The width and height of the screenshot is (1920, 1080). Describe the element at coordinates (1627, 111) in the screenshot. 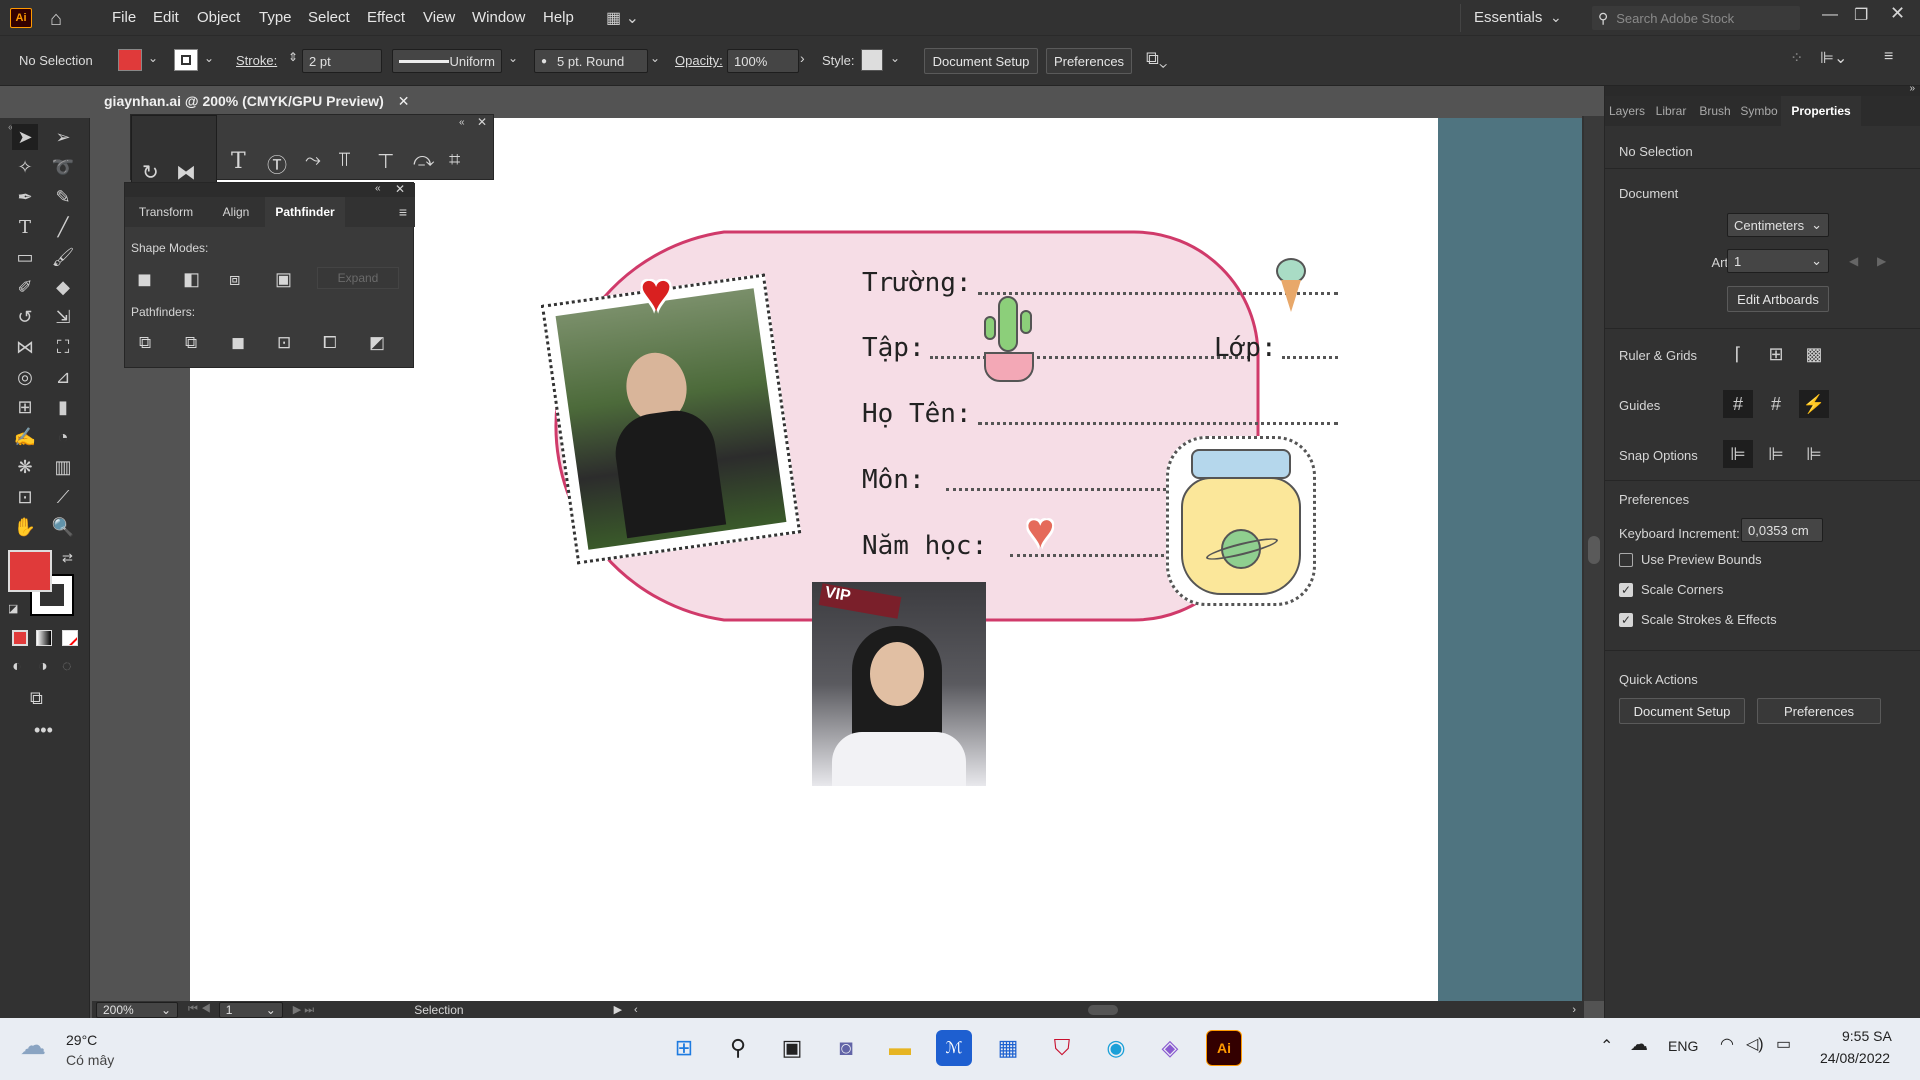

I see `tab-layers: Layers` at that location.